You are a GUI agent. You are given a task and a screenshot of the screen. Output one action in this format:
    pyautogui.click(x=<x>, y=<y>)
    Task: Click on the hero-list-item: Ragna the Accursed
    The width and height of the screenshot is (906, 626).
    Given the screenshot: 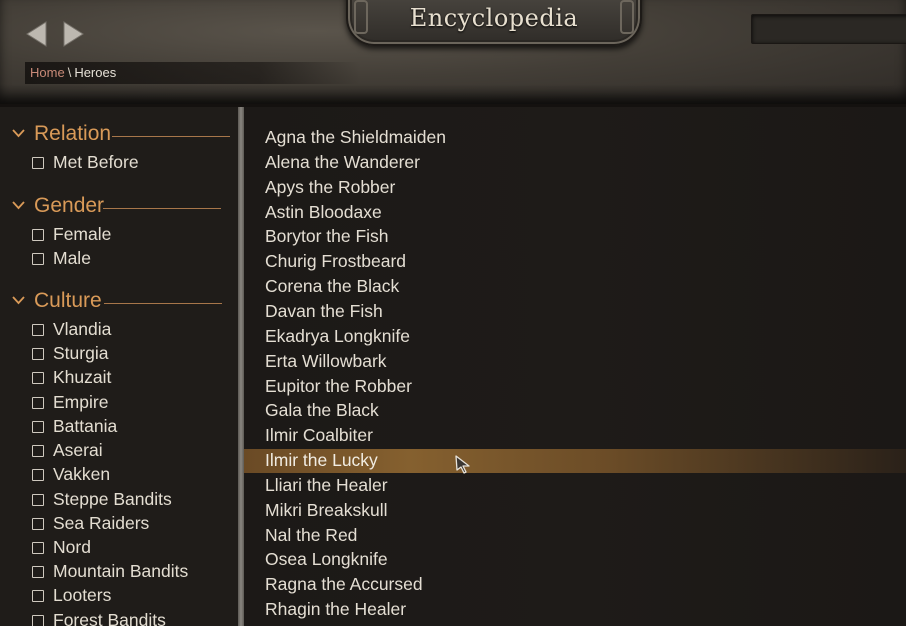 What is the action you would take?
    pyautogui.click(x=575, y=585)
    